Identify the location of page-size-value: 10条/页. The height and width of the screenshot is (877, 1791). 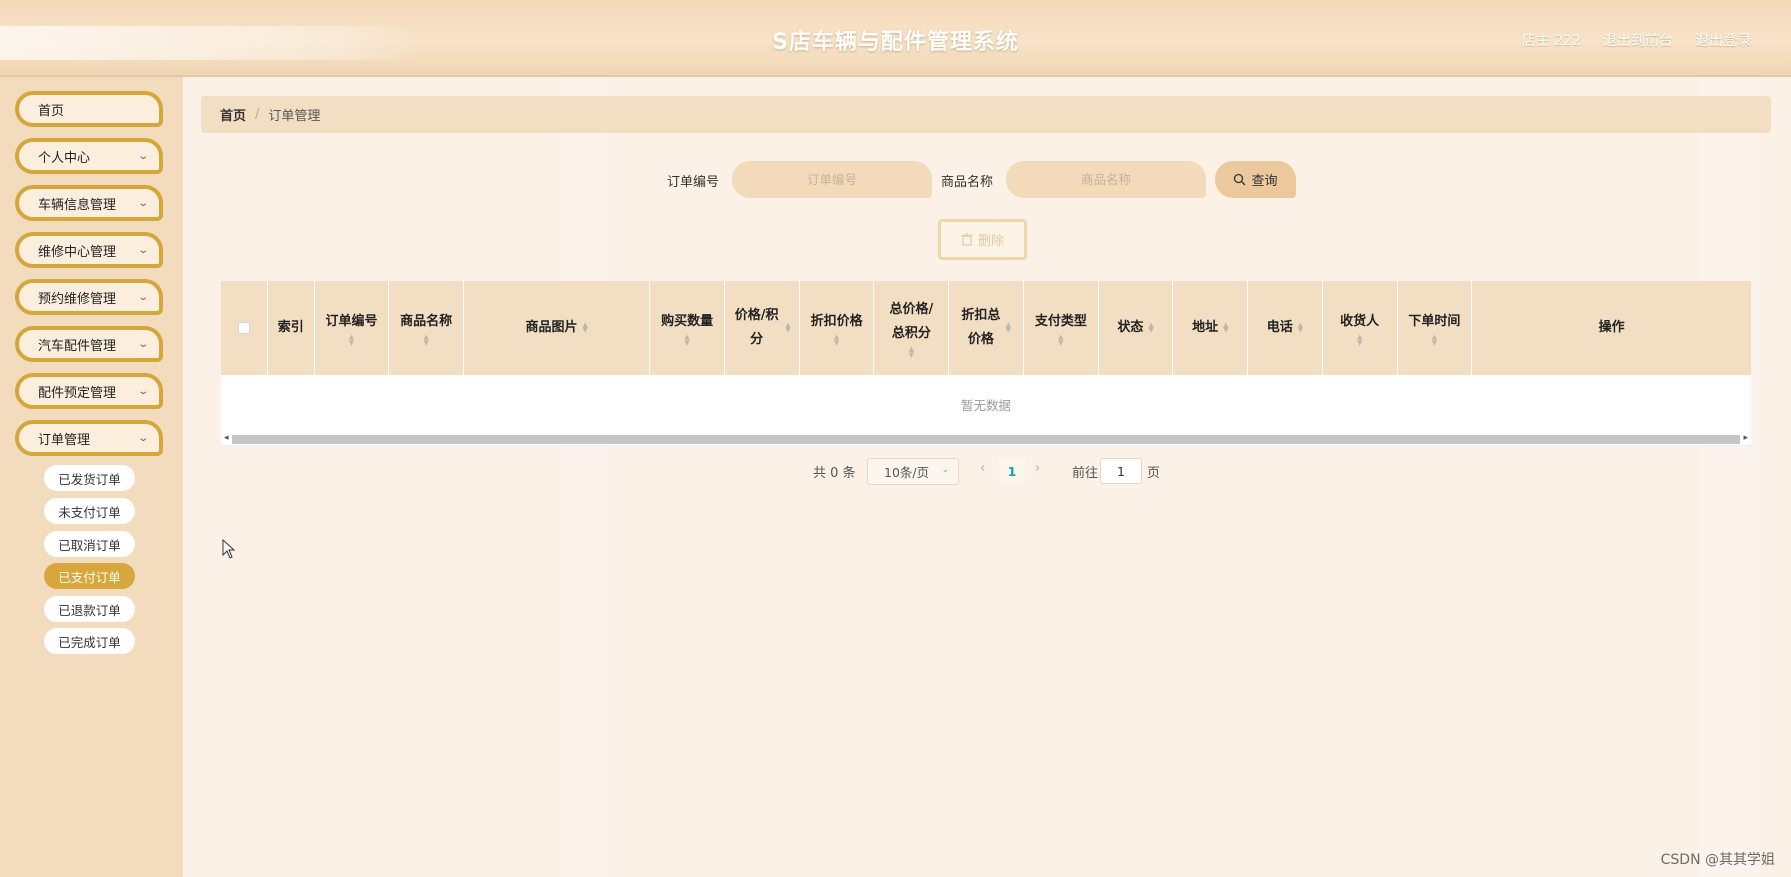
(907, 472).